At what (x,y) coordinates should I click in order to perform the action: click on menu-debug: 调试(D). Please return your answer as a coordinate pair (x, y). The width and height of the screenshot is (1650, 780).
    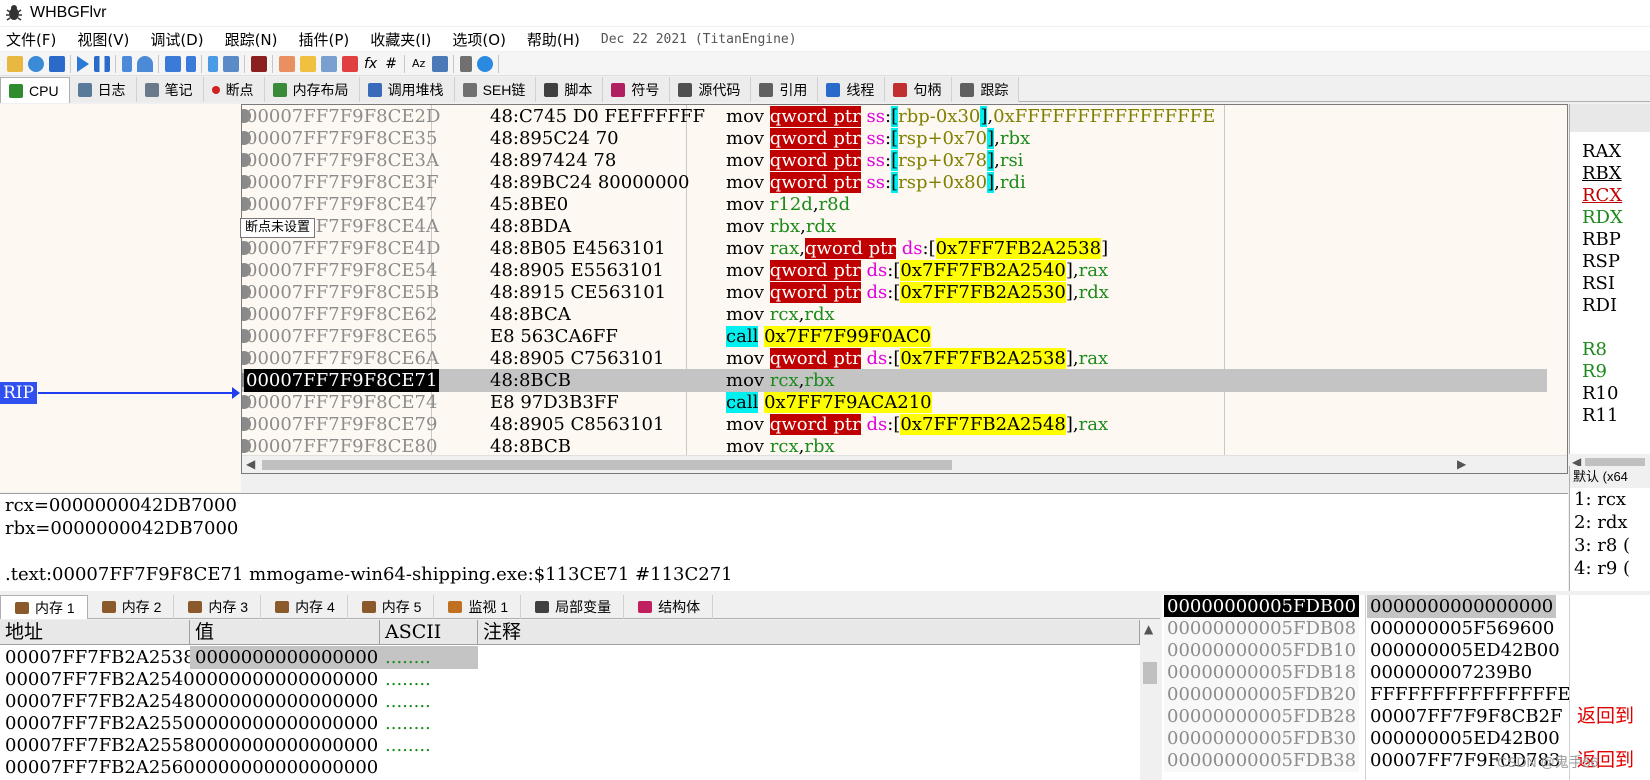
    Looking at the image, I should click on (176, 39).